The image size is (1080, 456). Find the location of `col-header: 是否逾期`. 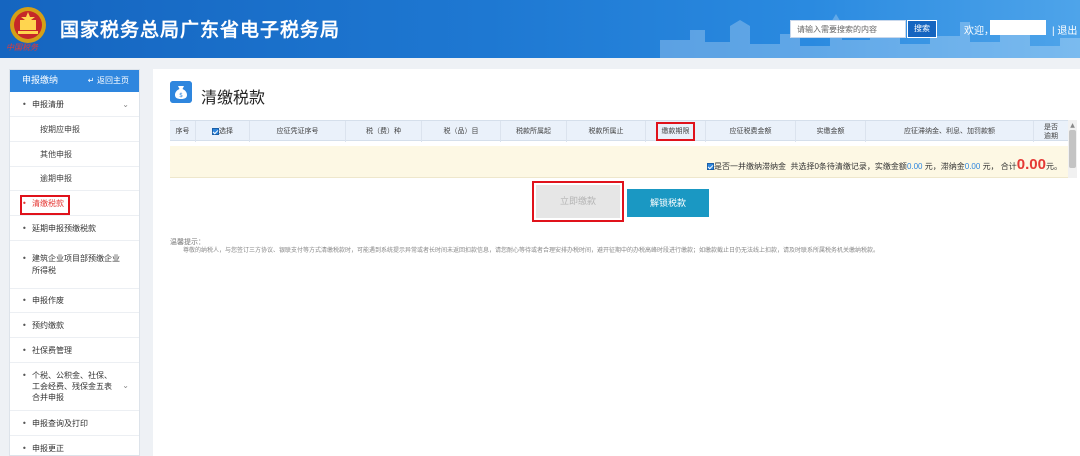

col-header: 是否逾期 is located at coordinates (1051, 132).